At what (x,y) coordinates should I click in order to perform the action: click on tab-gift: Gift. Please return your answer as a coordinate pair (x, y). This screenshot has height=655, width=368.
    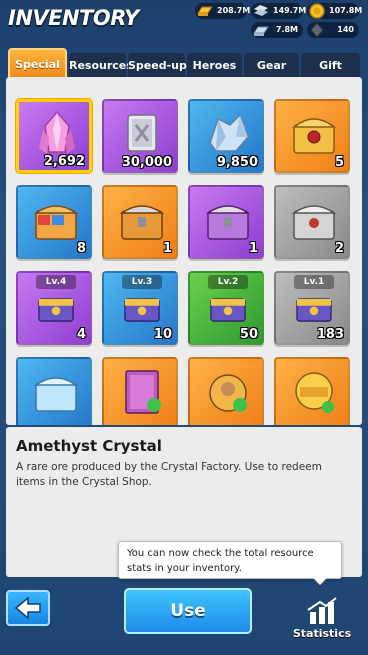
    Looking at the image, I should click on (330, 65).